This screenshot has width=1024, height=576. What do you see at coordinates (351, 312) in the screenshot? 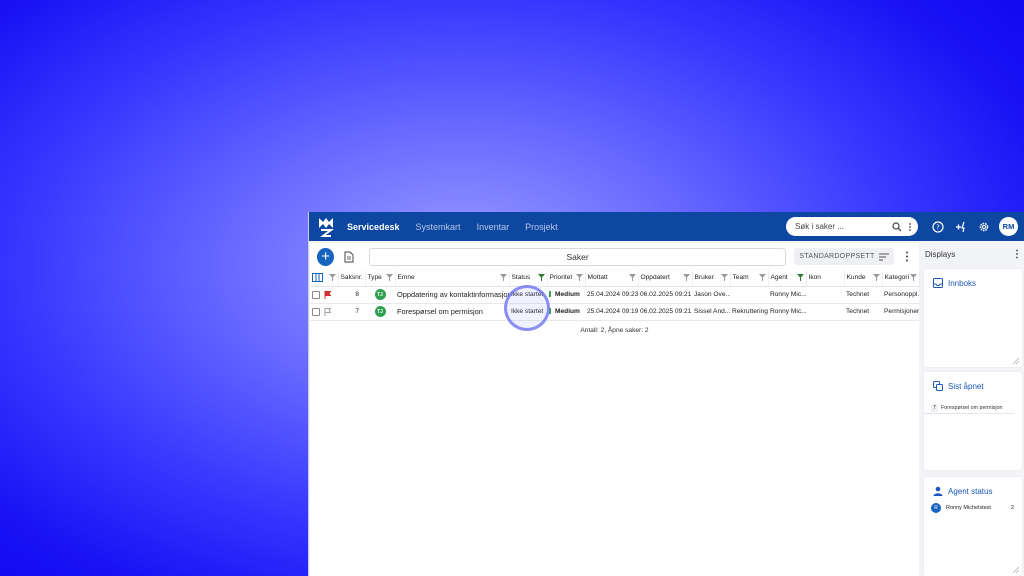
I see `case-number: 7` at bounding box center [351, 312].